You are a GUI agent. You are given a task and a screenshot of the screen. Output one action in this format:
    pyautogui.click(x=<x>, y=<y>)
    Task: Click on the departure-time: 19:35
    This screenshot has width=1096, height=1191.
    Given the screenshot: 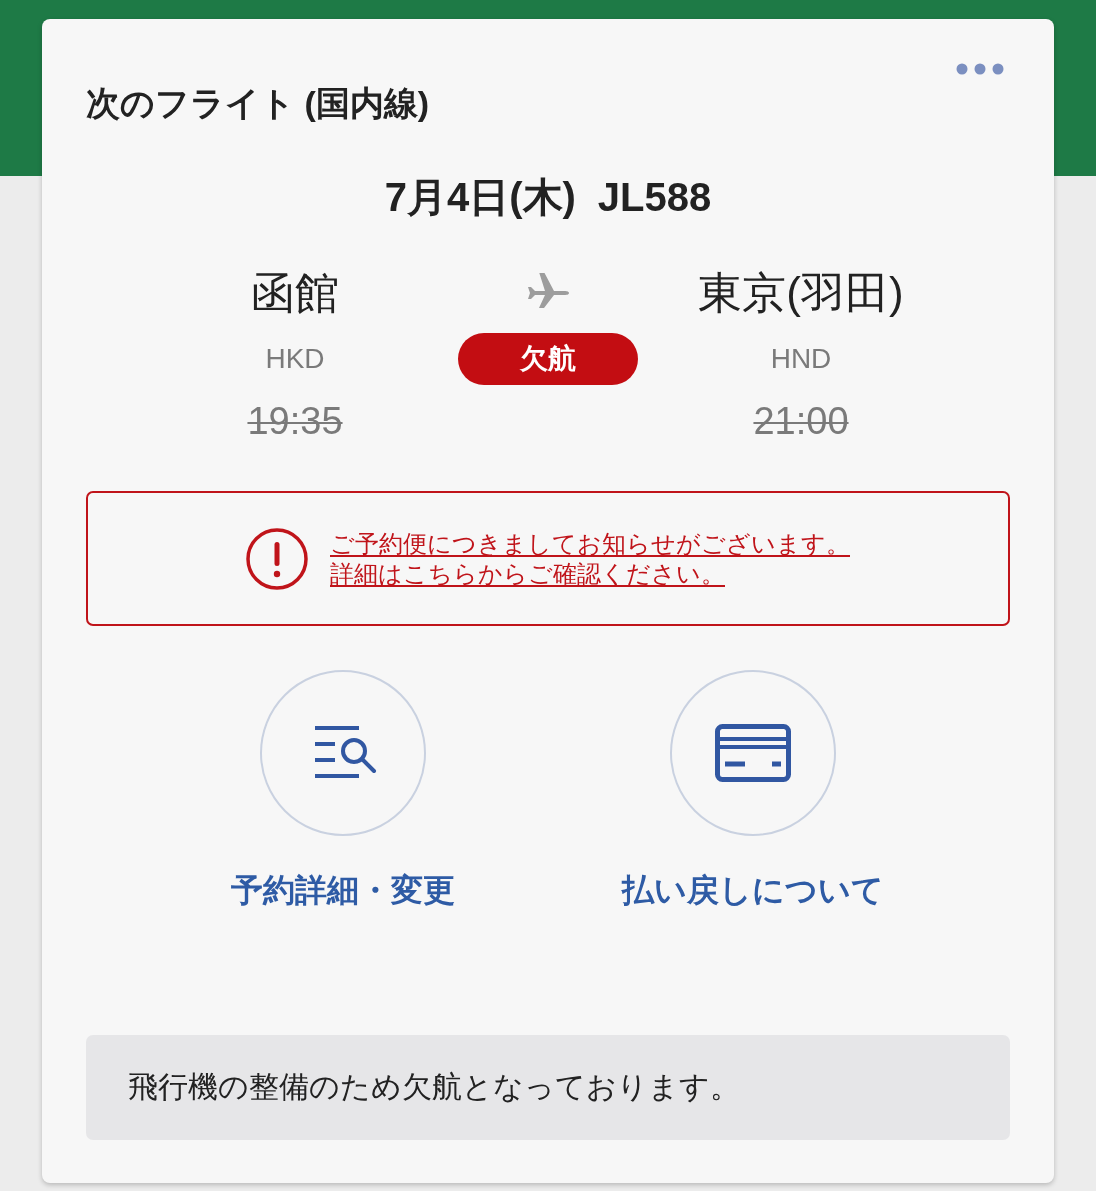 What is the action you would take?
    pyautogui.click(x=295, y=421)
    